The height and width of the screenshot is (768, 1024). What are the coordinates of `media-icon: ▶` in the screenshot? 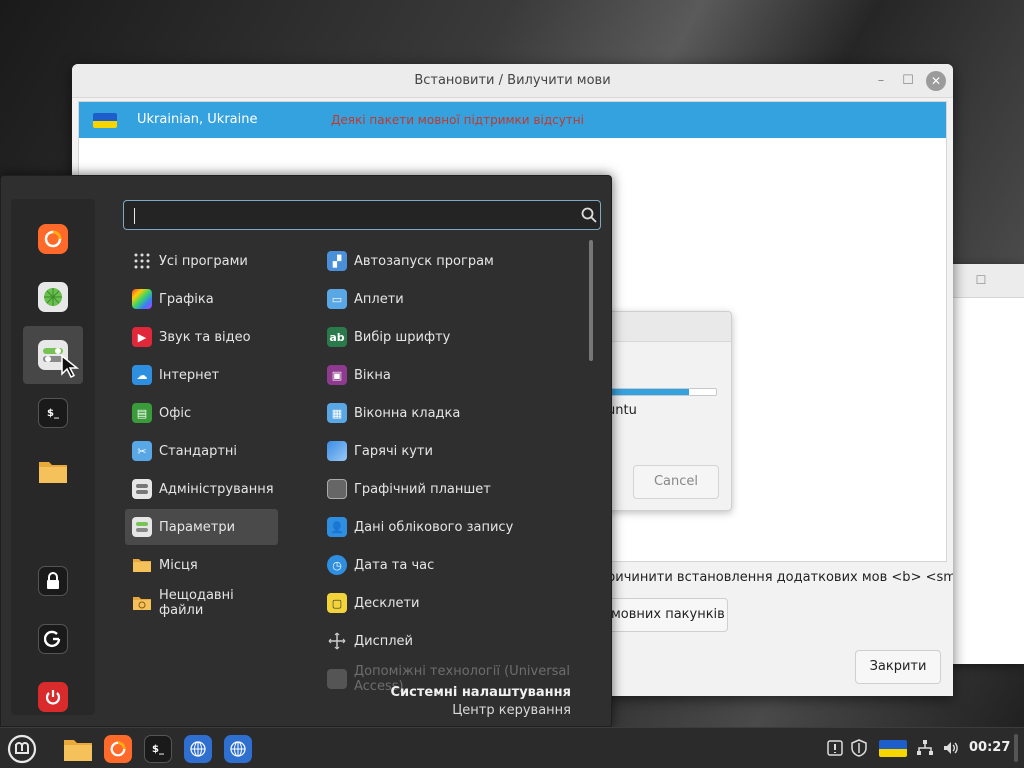 It's located at (142, 337).